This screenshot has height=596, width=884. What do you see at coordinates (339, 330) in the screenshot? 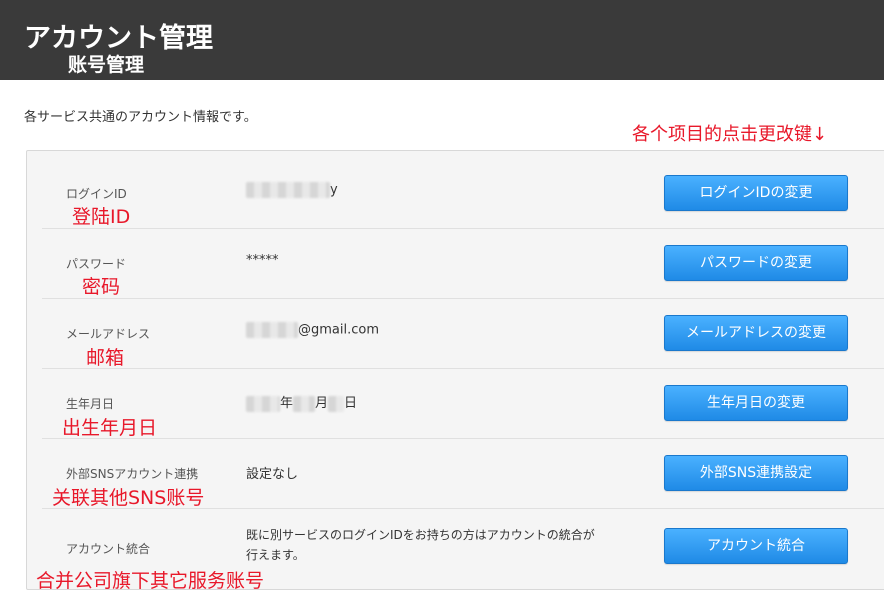
I see `email-suffix: @gmail.com` at bounding box center [339, 330].